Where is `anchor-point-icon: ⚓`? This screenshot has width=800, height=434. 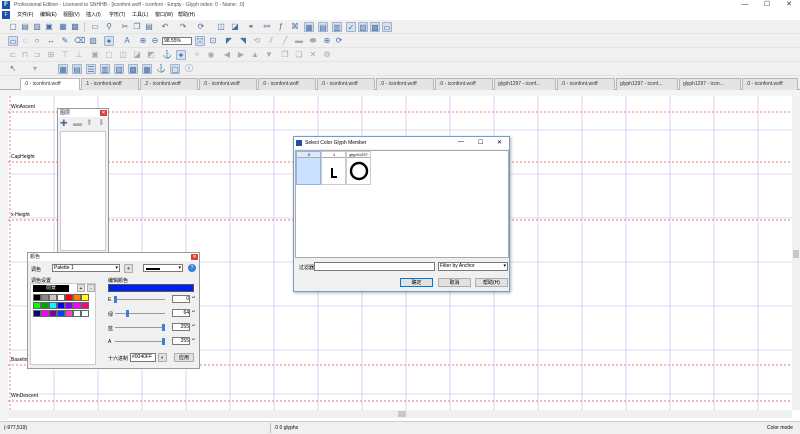 anchor-point-icon: ⚓ is located at coordinates (161, 69).